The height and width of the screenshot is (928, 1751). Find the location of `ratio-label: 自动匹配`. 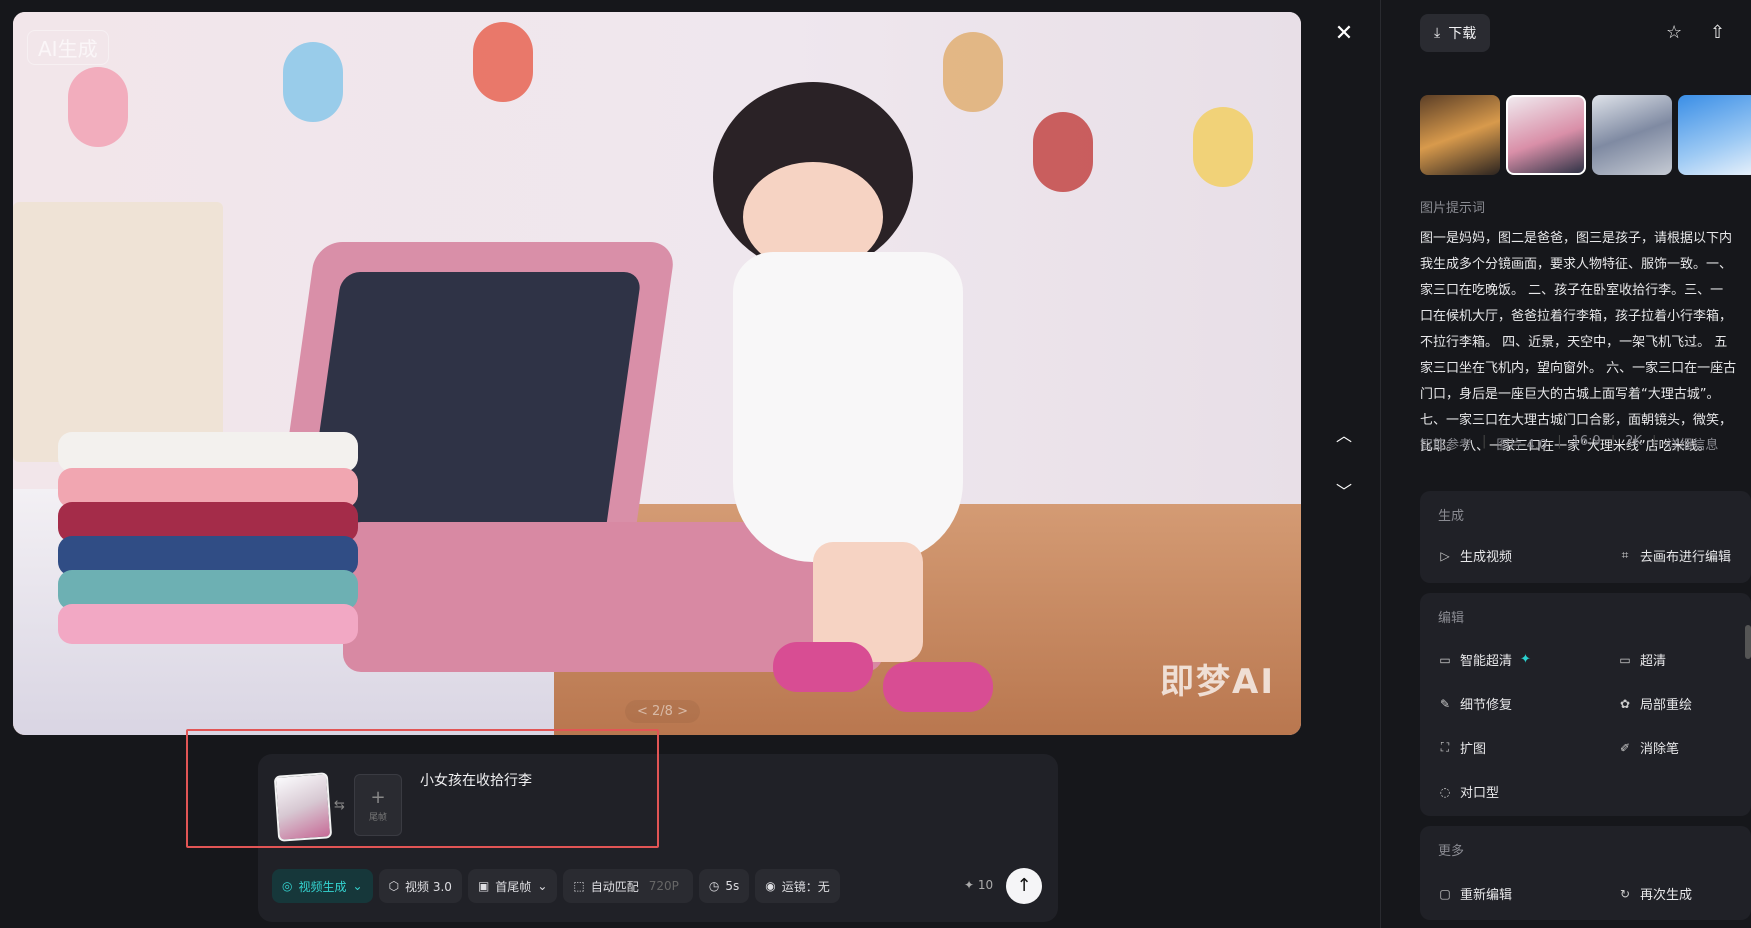

ratio-label: 自动匹配 is located at coordinates (614, 886).